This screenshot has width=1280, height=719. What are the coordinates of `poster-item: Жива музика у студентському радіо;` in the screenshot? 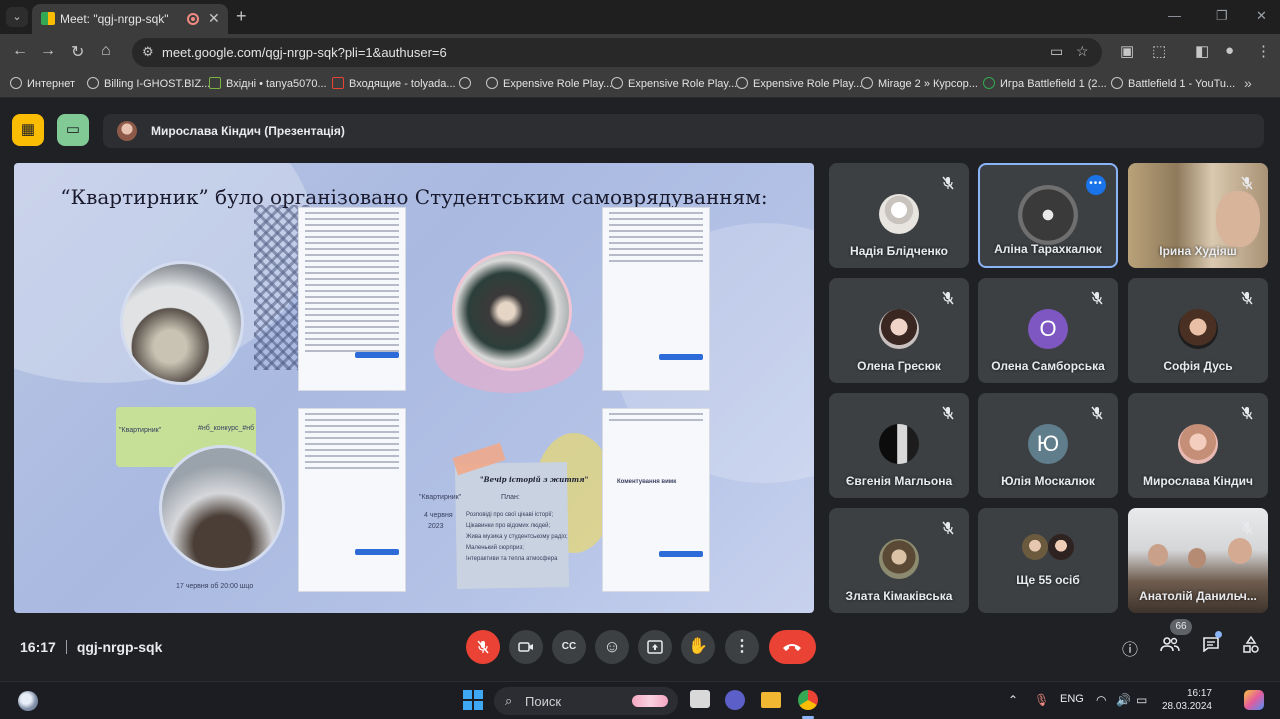 It's located at (517, 537).